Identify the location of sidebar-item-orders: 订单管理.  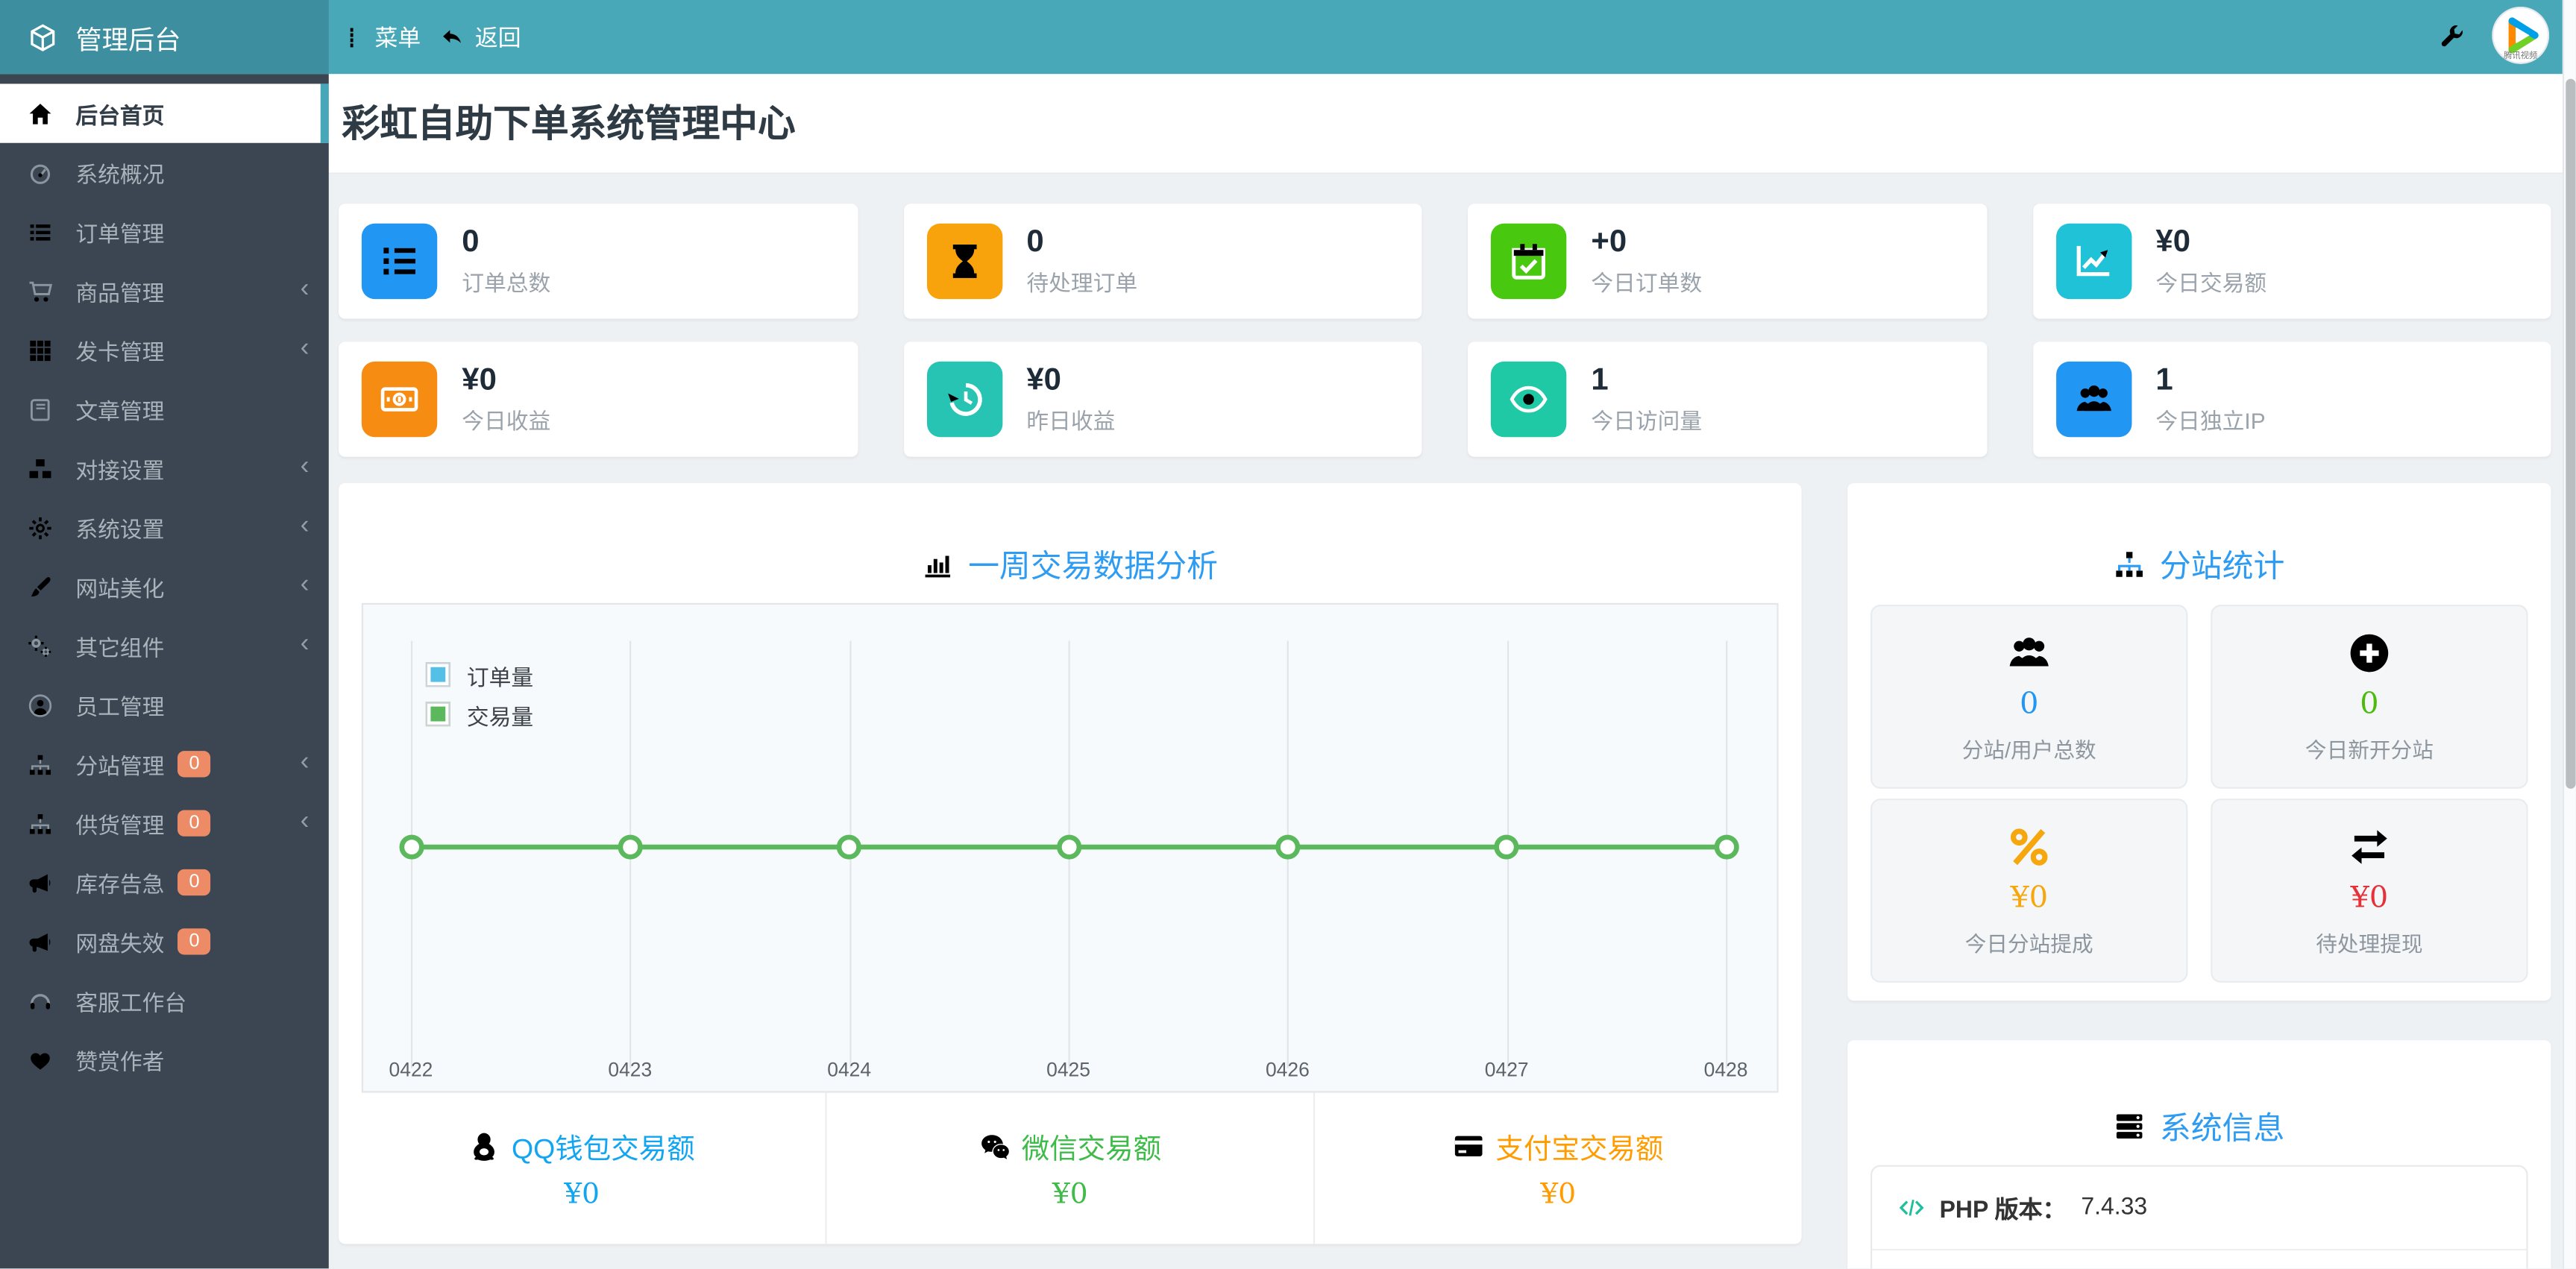
(165, 231).